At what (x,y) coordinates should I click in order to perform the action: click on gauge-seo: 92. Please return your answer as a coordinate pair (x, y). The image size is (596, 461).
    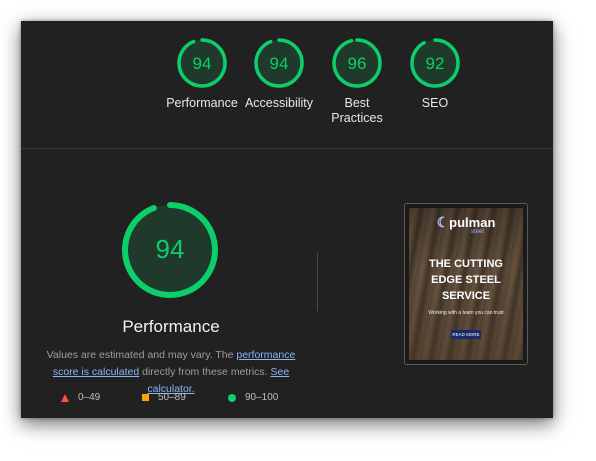
    Looking at the image, I should click on (435, 63).